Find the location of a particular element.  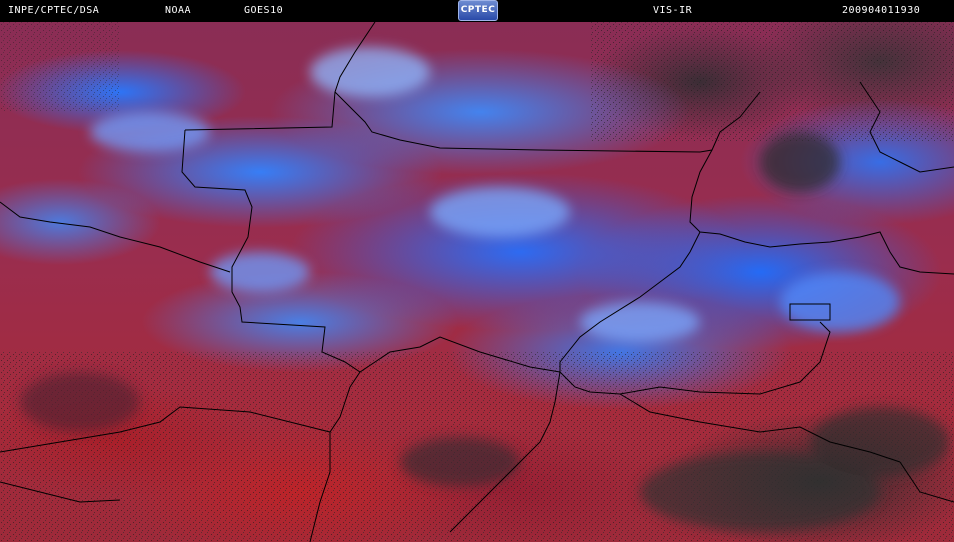

source-label: INPE/CPTEC/DSA is located at coordinates (54, 10).